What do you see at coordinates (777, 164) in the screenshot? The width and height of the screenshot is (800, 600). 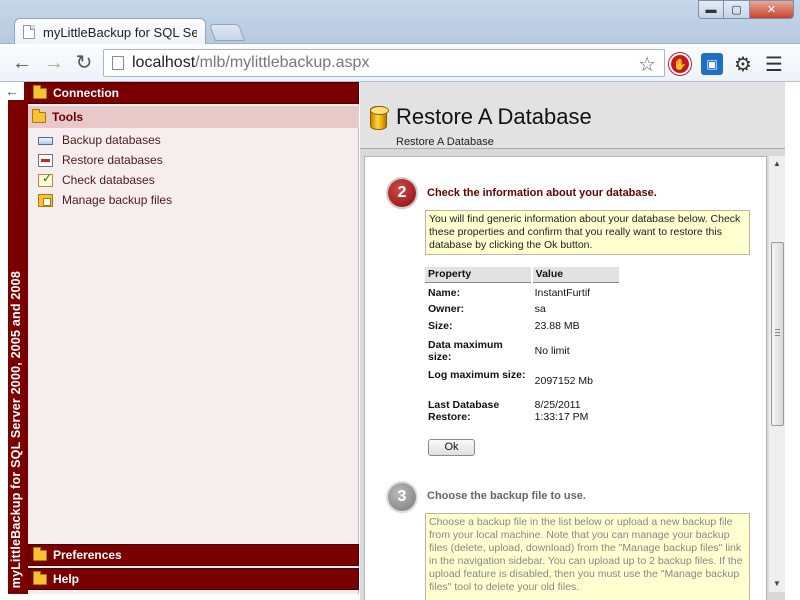 I see `scroll-up-icon: ▲` at bounding box center [777, 164].